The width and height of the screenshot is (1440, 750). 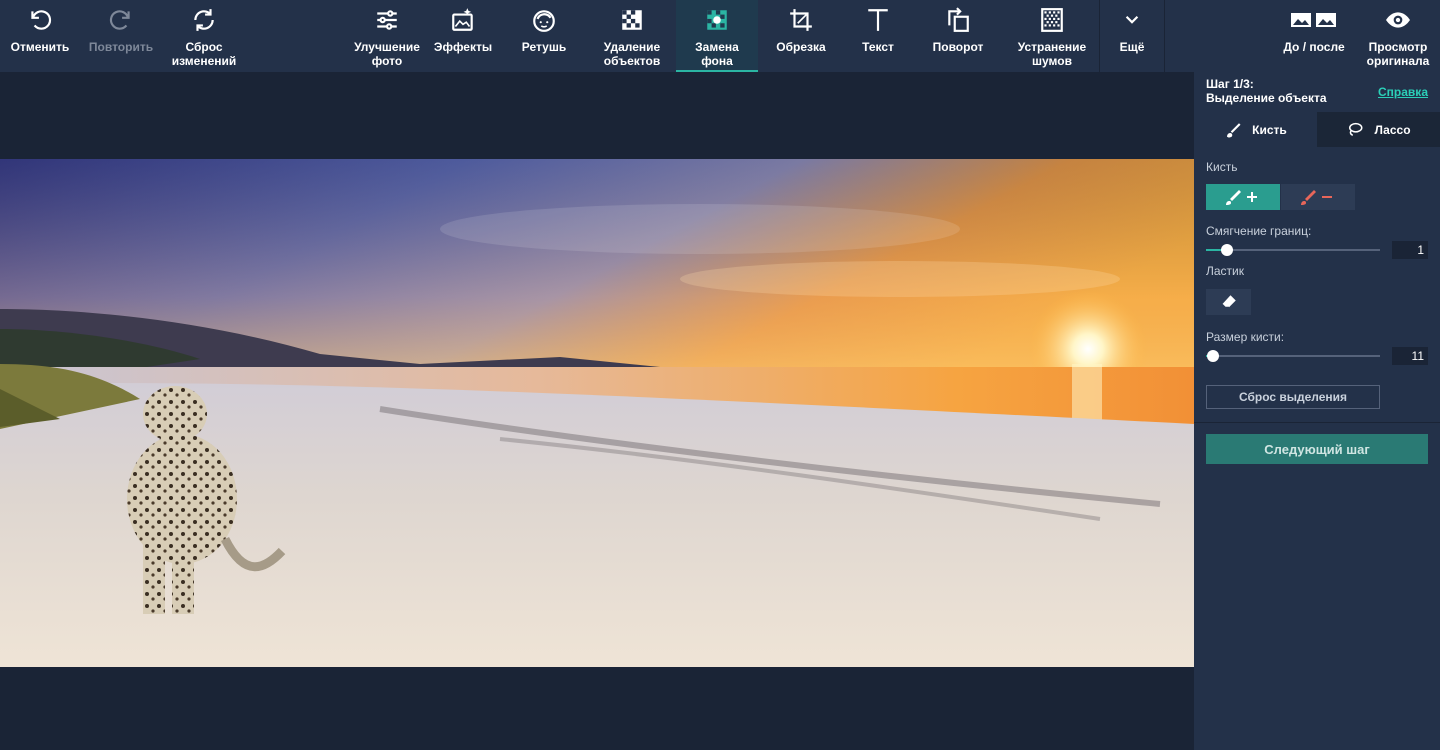 I want to click on brush-add-icon, so click(x=1241, y=197).